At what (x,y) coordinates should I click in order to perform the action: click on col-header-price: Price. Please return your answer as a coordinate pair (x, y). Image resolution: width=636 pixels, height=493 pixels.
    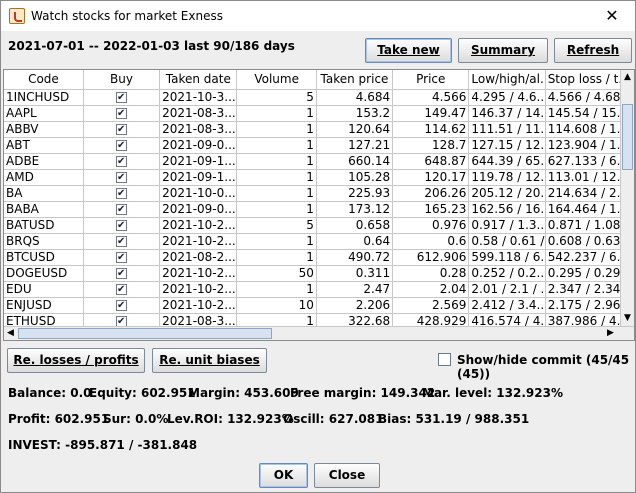
    Looking at the image, I should click on (431, 80).